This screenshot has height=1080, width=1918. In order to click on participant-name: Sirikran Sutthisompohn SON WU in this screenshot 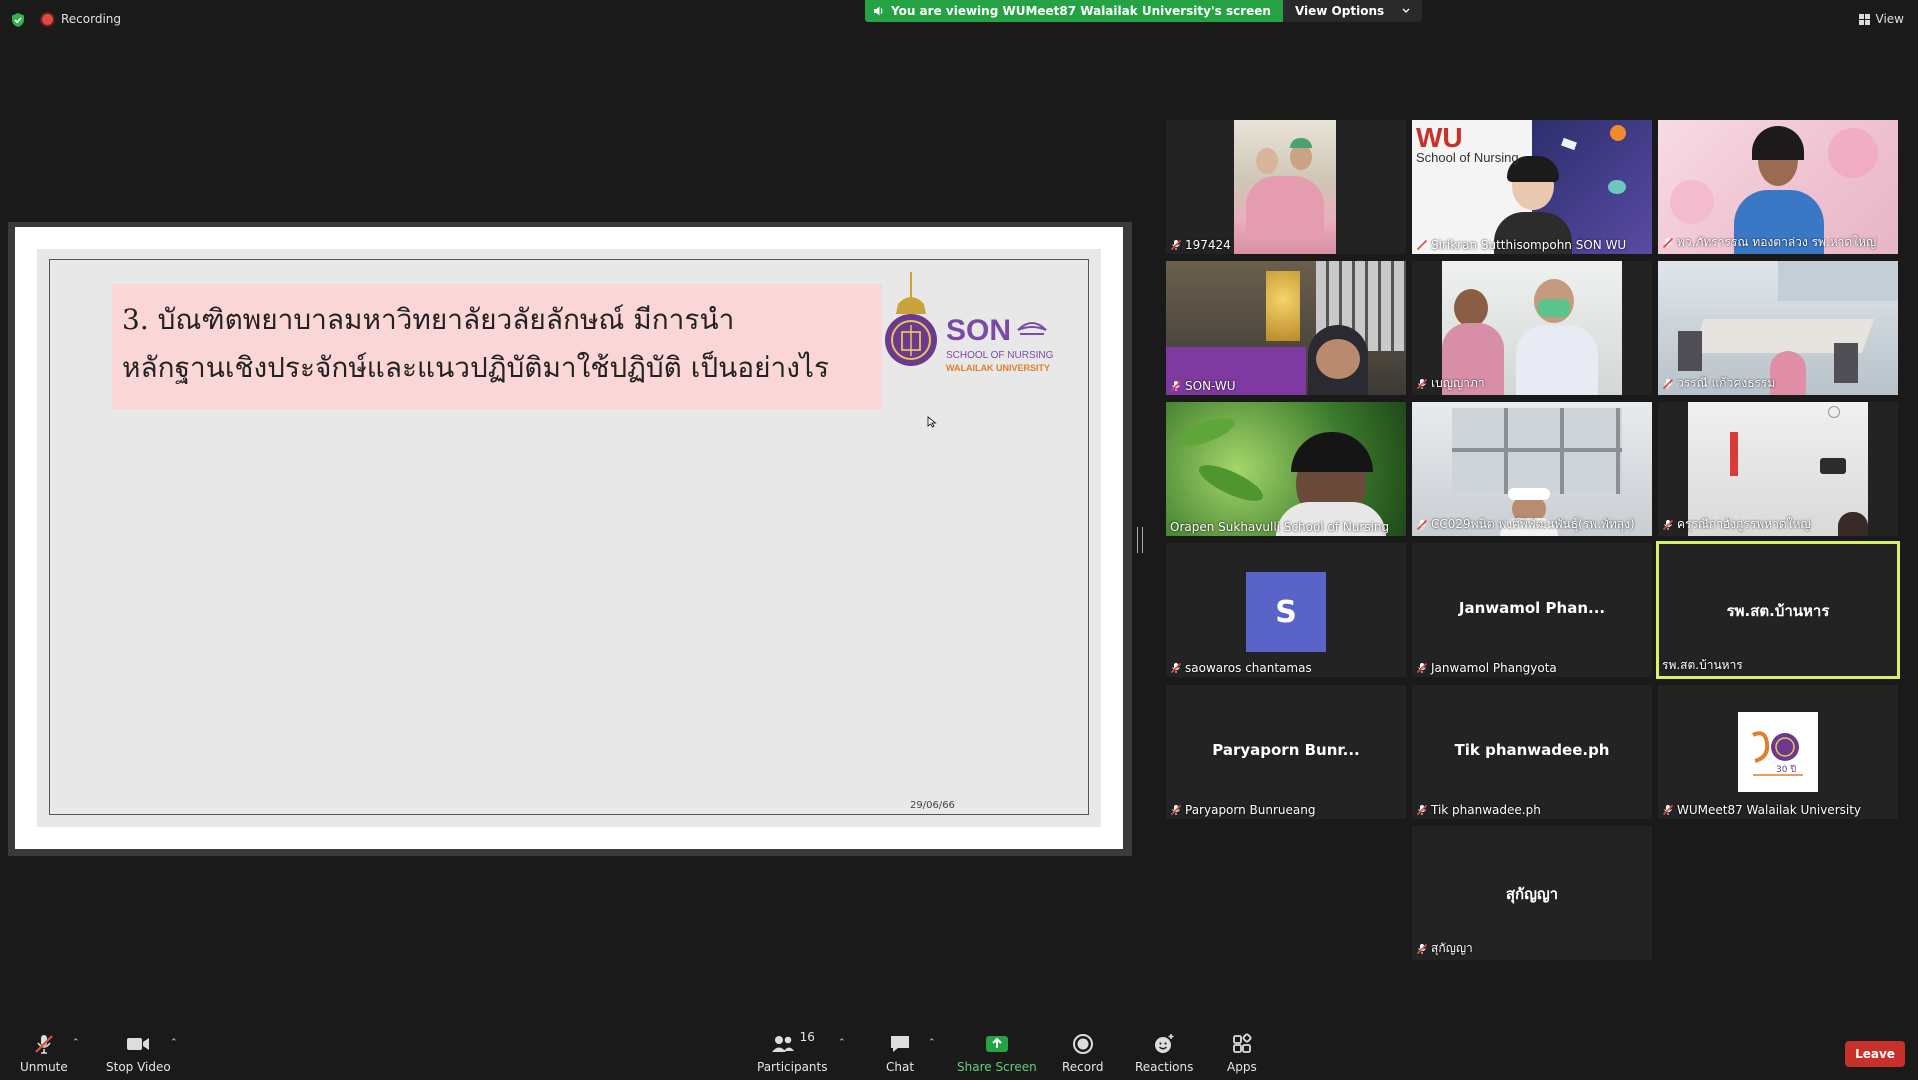, I will do `click(1521, 245)`.